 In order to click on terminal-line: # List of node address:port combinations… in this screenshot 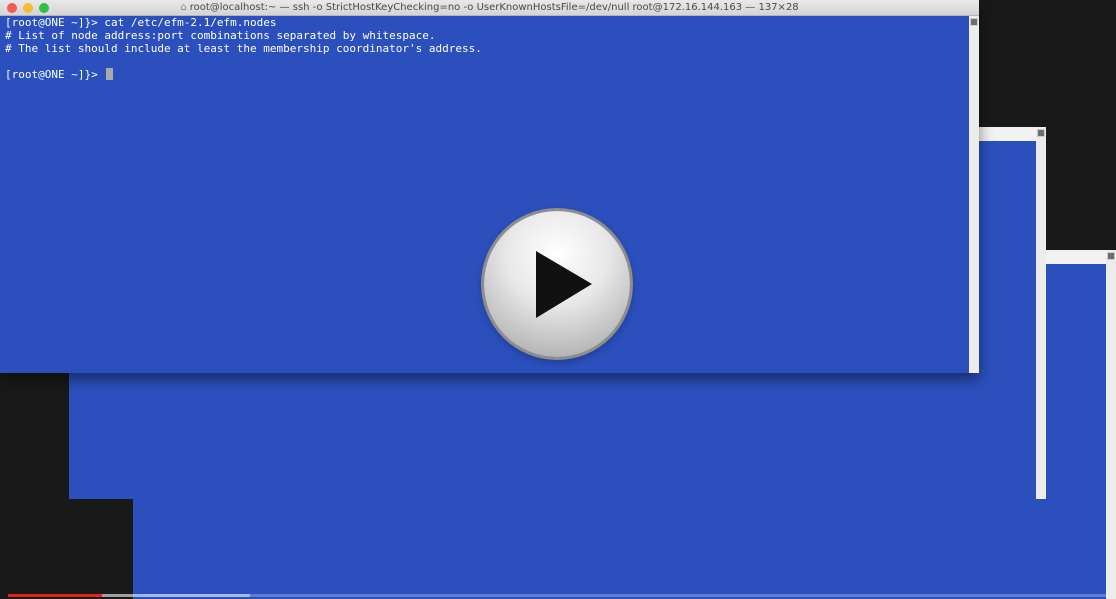, I will do `click(220, 35)`.